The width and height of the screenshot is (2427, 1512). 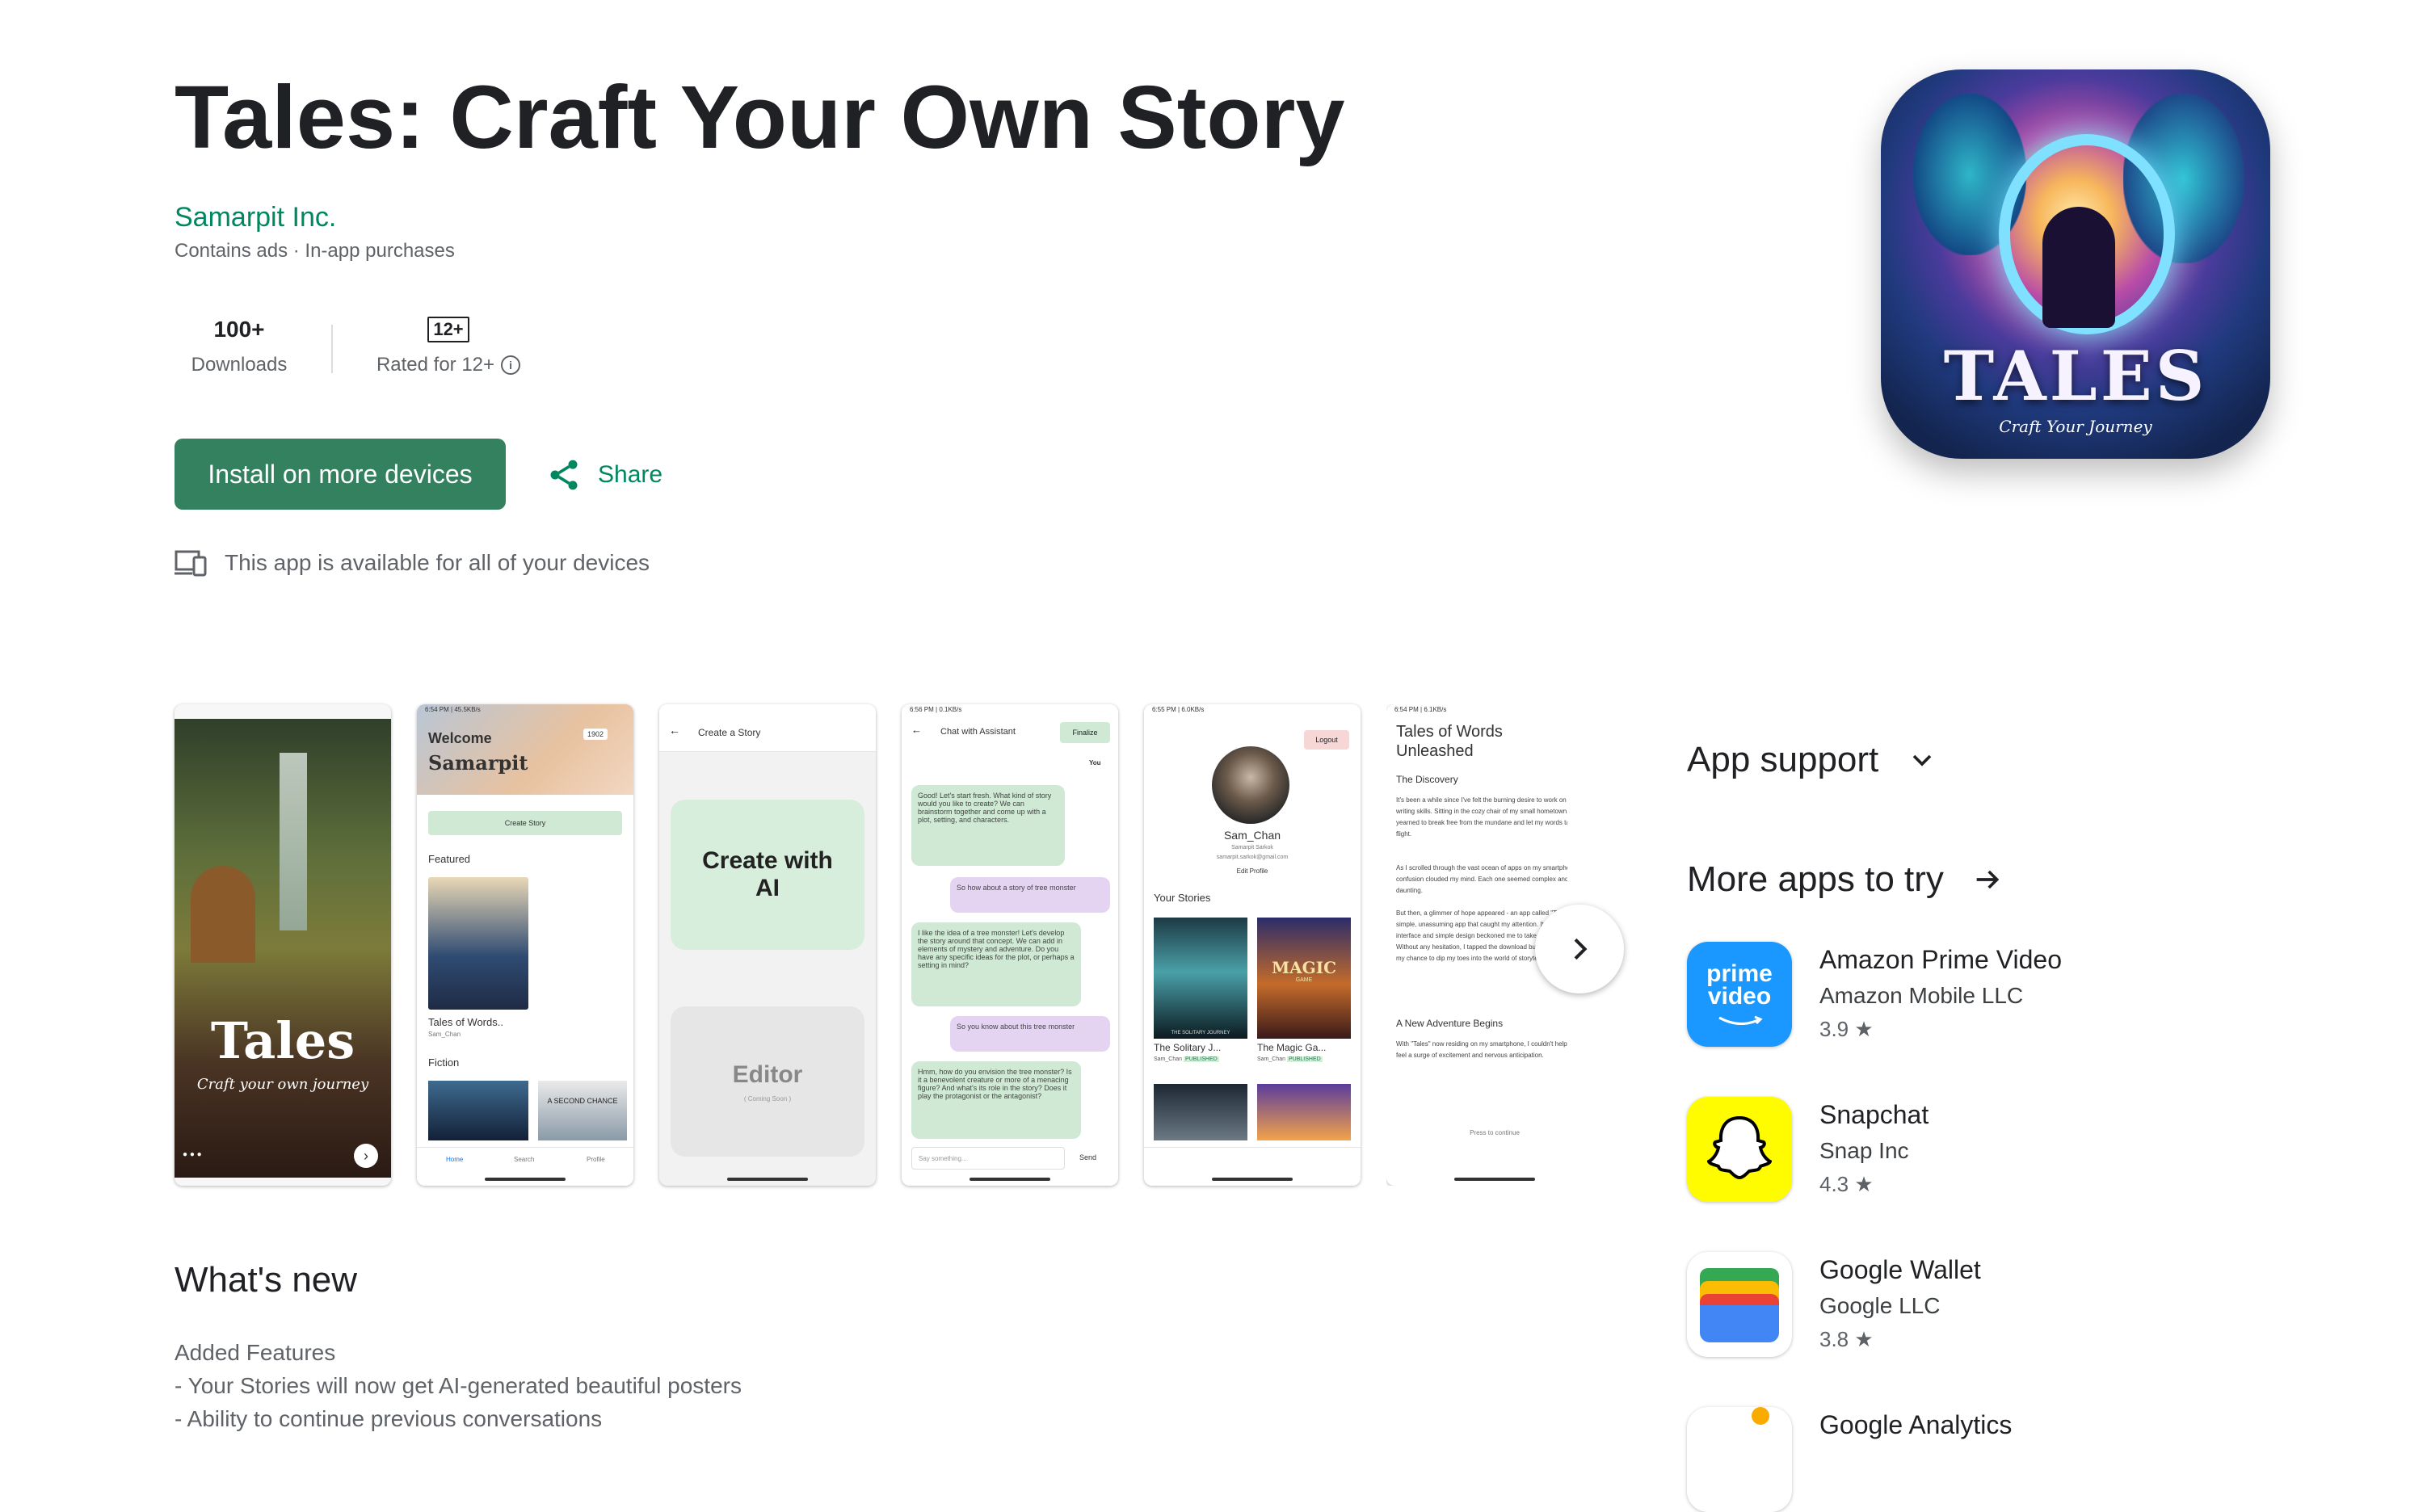 What do you see at coordinates (1030, 895) in the screenshot?
I see `user-message-1: So how about a story of tree monster` at bounding box center [1030, 895].